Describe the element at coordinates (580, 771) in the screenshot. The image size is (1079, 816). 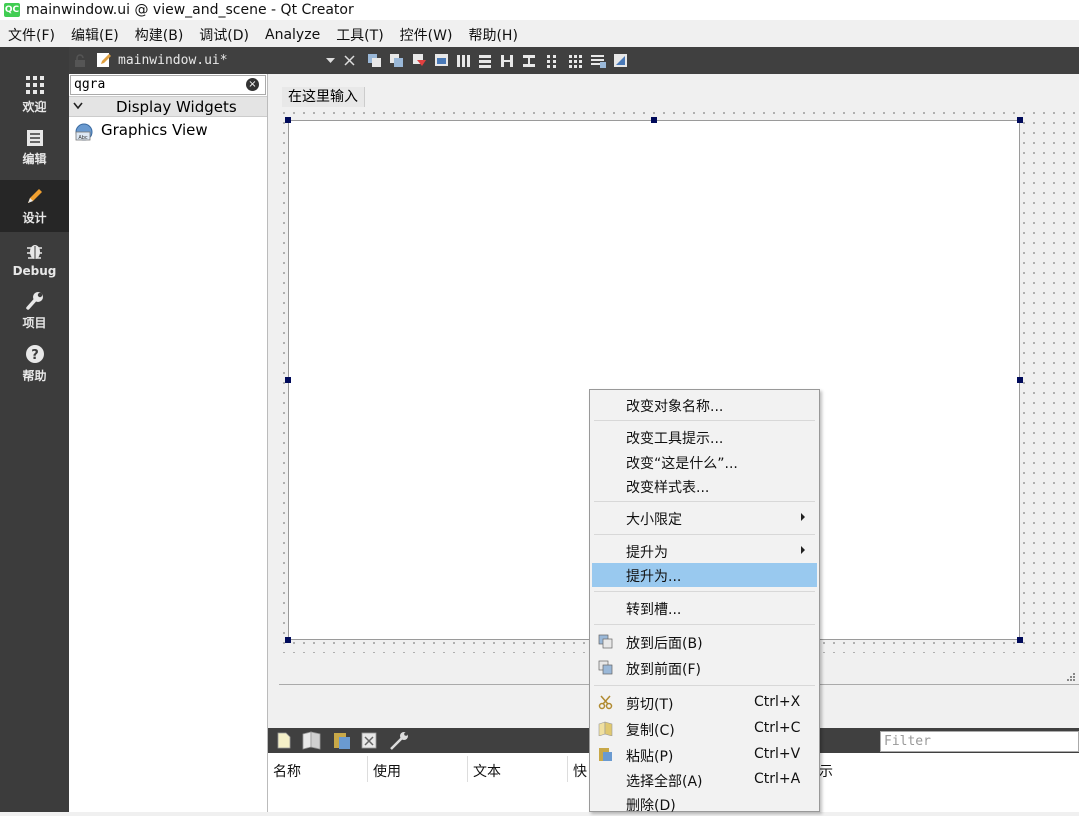
I see `column-header-shortcut: 快` at that location.